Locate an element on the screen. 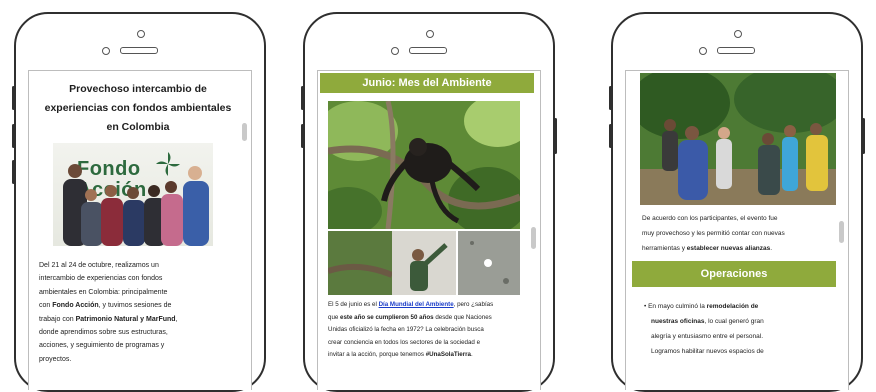 The width and height of the screenshot is (876, 392). monkey-illustration is located at coordinates (424, 165).